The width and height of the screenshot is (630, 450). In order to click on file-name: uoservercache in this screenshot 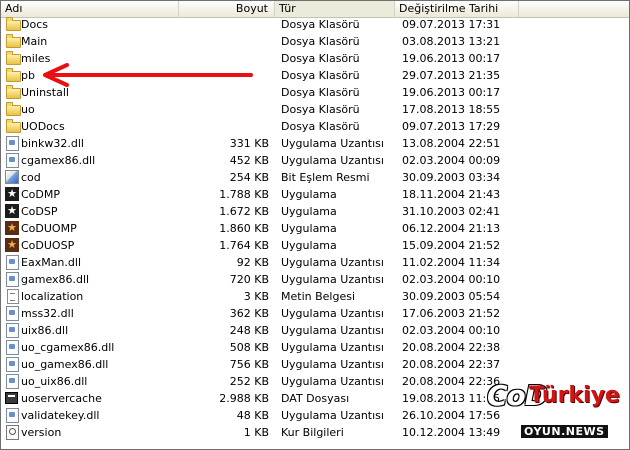, I will do `click(61, 398)`.